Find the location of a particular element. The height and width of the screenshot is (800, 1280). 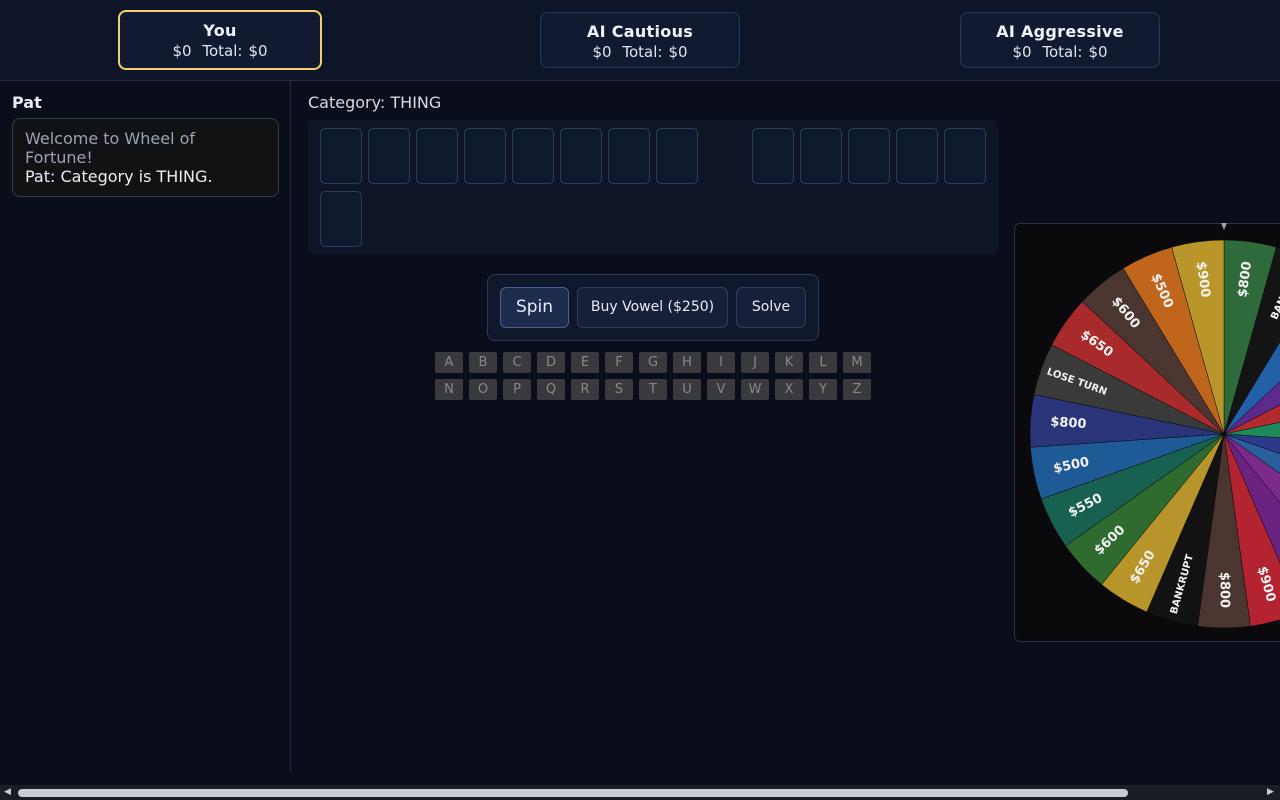

letter-l-button: L is located at coordinates (823, 362).